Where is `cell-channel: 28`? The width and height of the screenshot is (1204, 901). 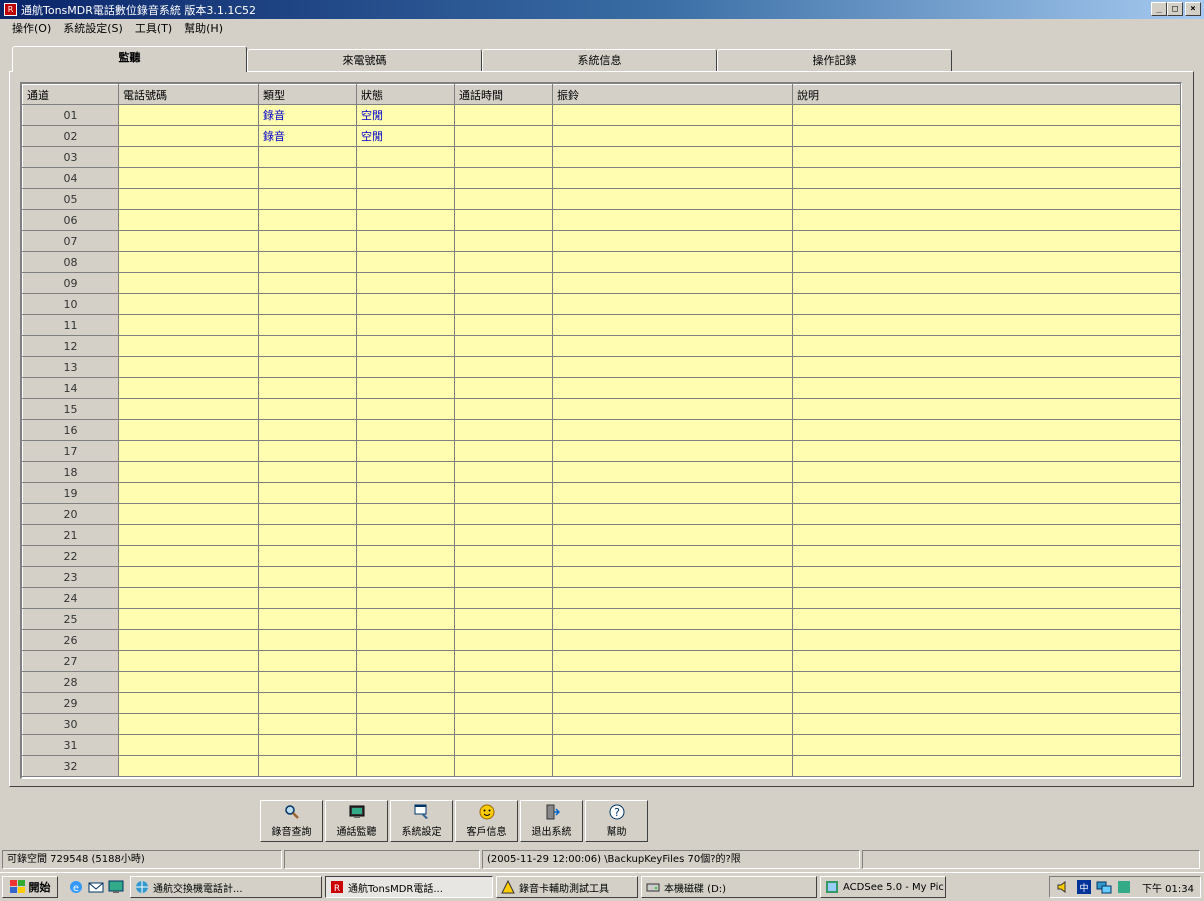 cell-channel: 28 is located at coordinates (70, 682).